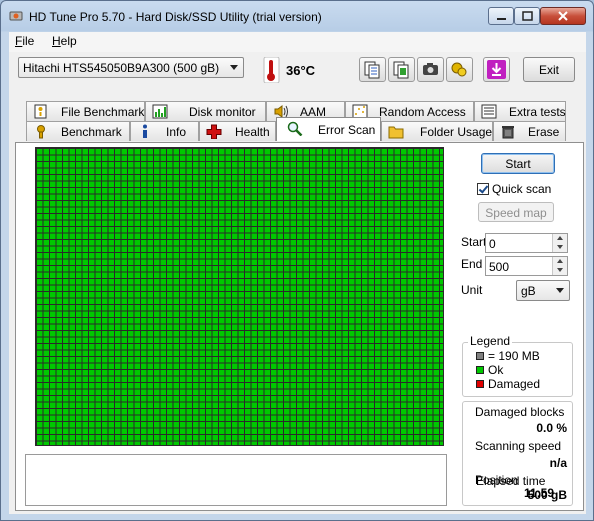  What do you see at coordinates (480, 384) in the screenshot?
I see `legend-damaged-swatch` at bounding box center [480, 384].